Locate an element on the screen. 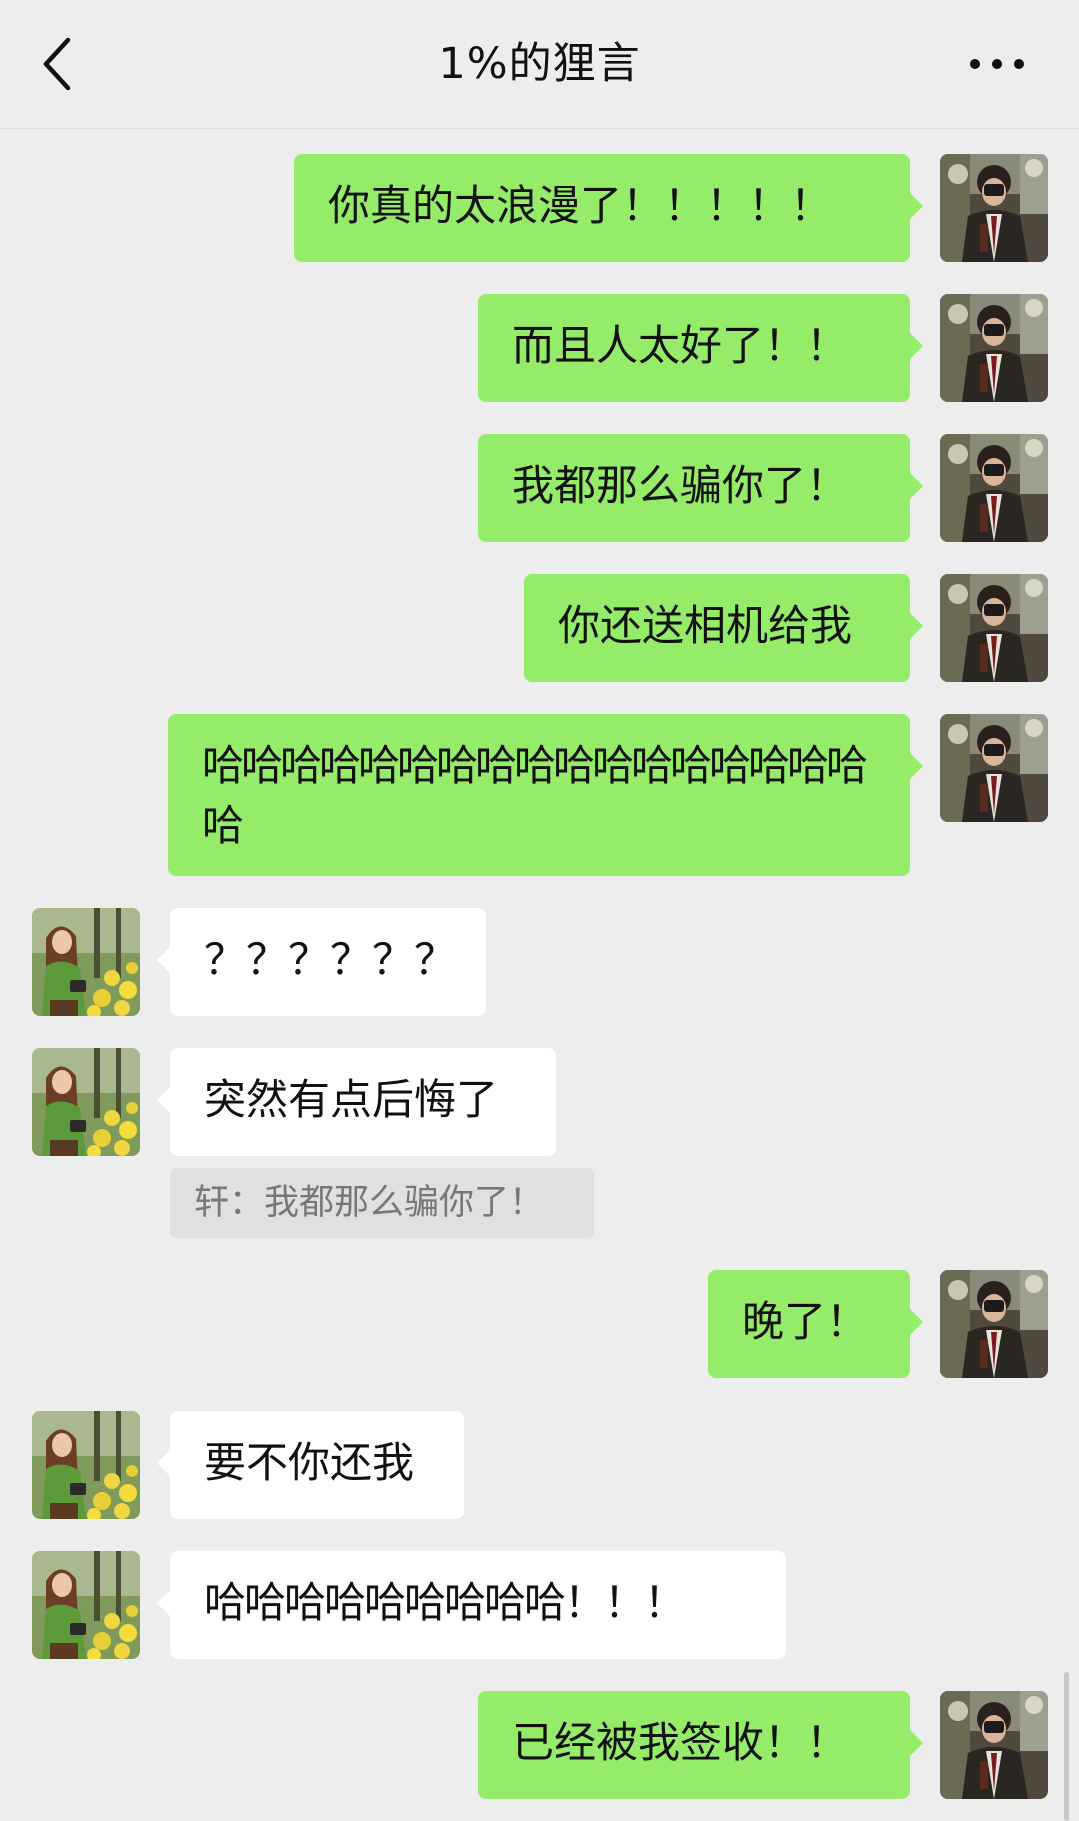 The width and height of the screenshot is (1079, 1821). quoted-text: 轩：我都那么骗你了！ is located at coordinates (369, 1203).